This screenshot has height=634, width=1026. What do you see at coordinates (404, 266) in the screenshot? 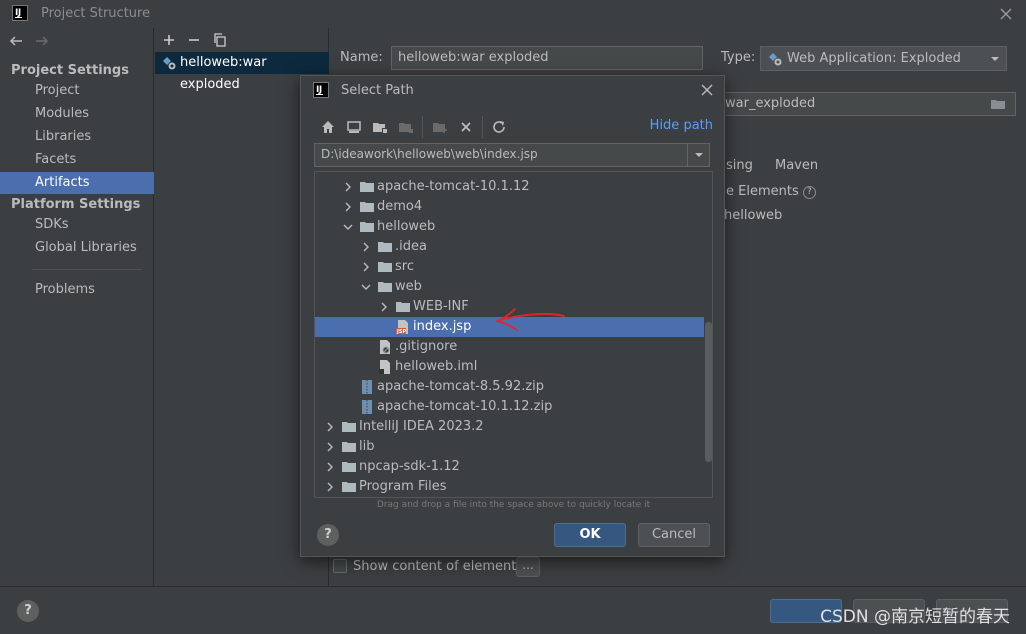
I see `tree-row-label: src` at bounding box center [404, 266].